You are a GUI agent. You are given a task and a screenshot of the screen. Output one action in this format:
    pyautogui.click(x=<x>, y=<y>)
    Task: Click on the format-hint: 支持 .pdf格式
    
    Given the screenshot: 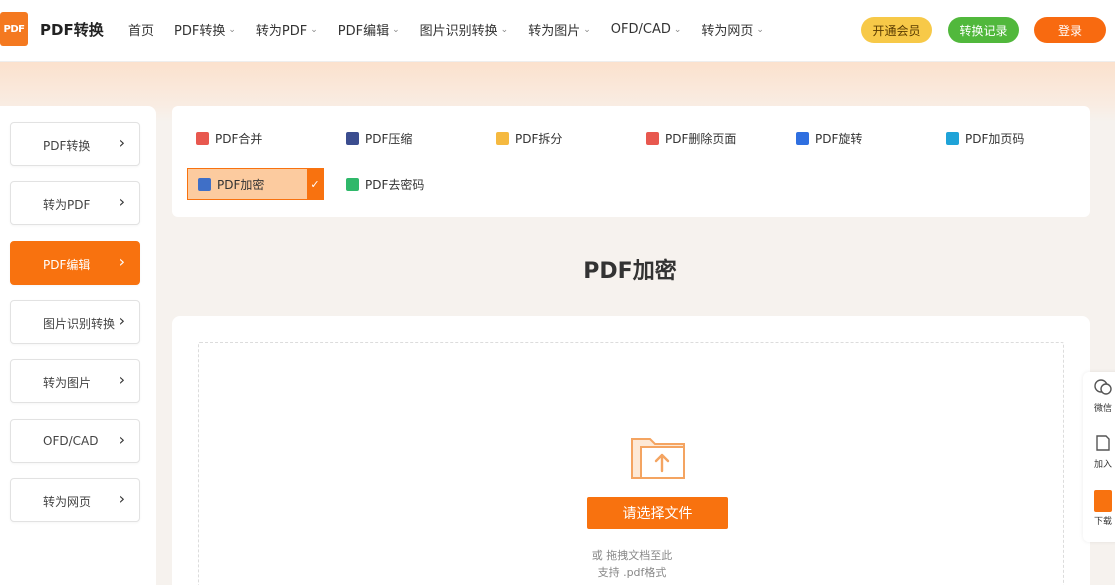 What is the action you would take?
    pyautogui.click(x=632, y=572)
    